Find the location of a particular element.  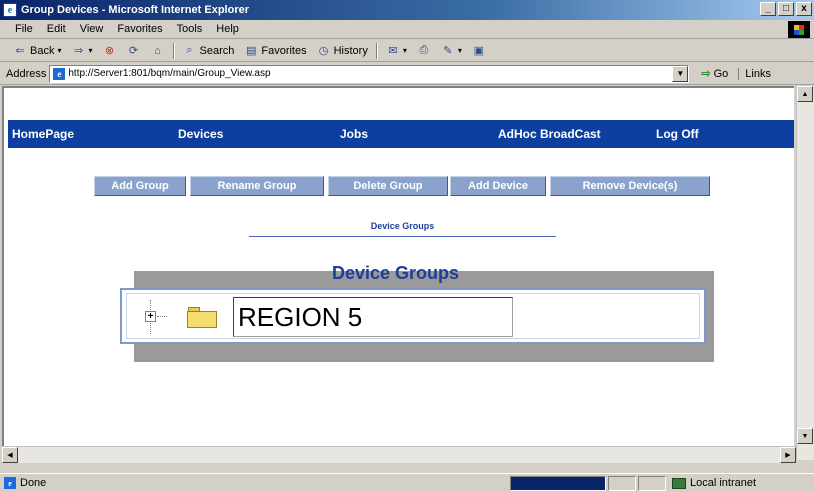

history-icon: ◷ is located at coordinates (323, 51).